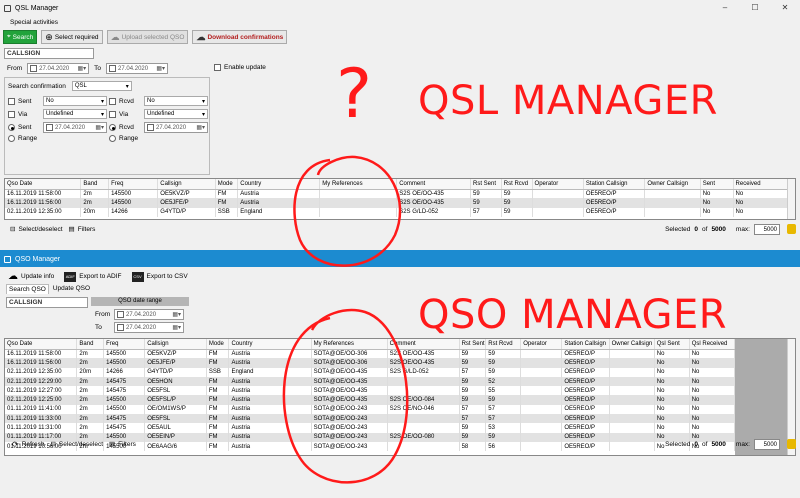  What do you see at coordinates (349, 354) in the screenshot?
I see `table-cell: SOTA@OE/OO-306` at bounding box center [349, 354].